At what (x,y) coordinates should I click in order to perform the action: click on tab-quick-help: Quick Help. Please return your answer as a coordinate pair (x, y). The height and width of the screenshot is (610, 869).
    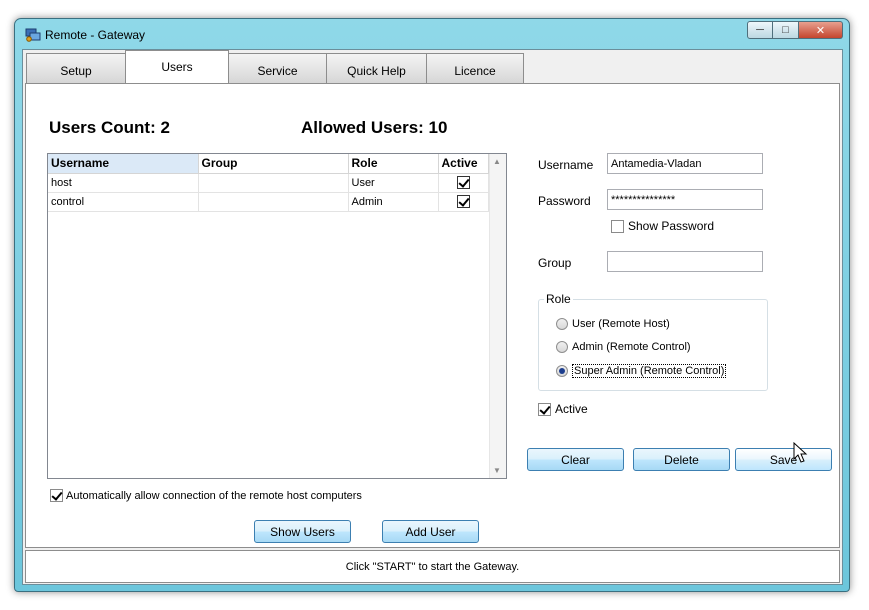
    Looking at the image, I should click on (376, 68).